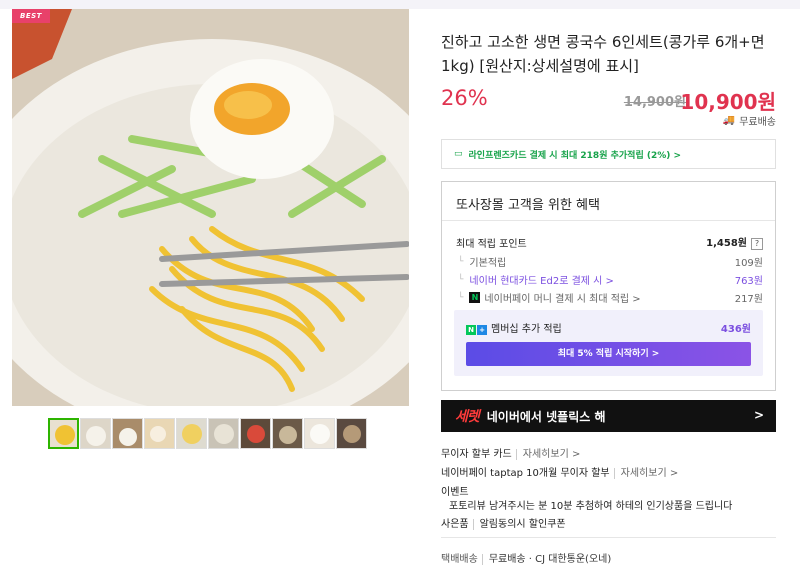 The image size is (800, 567). Describe the element at coordinates (467, 417) in the screenshot. I see `banner-logo: 세렛` at that location.